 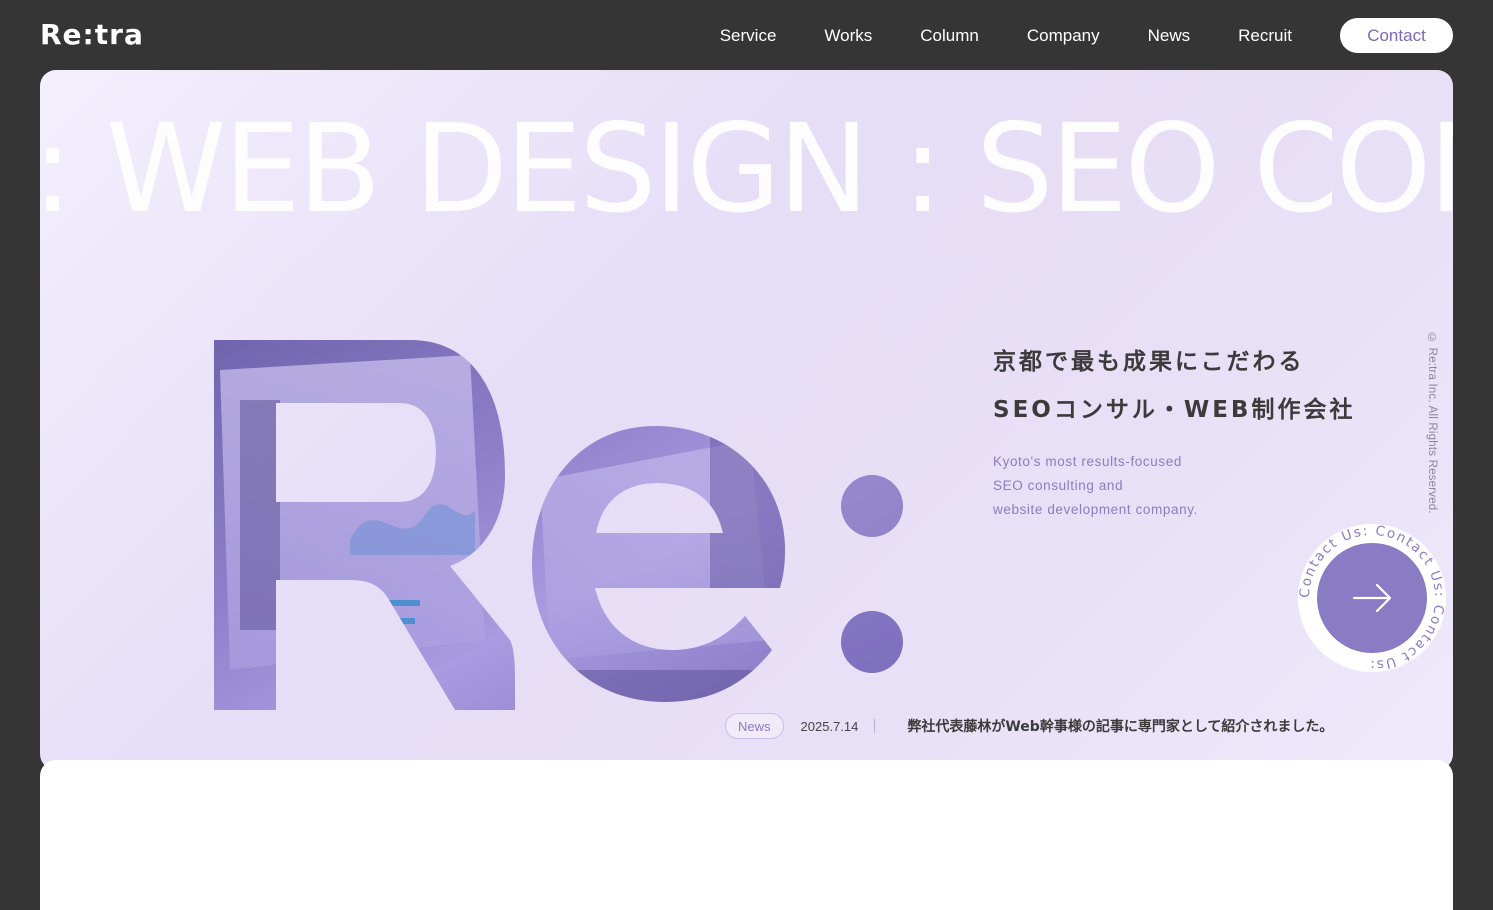 I want to click on hero-tagline: 京都で最も成果にこだわる SEOコンサル・WEB制作会社, so click(x=1174, y=386).